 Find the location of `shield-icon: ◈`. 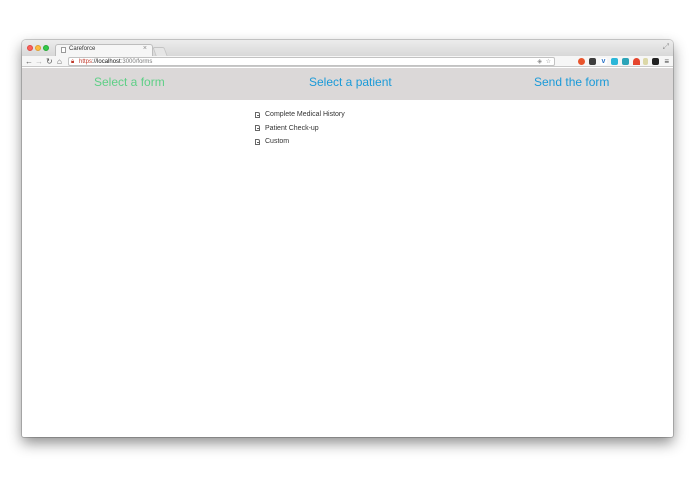

shield-icon: ◈ is located at coordinates (539, 62).